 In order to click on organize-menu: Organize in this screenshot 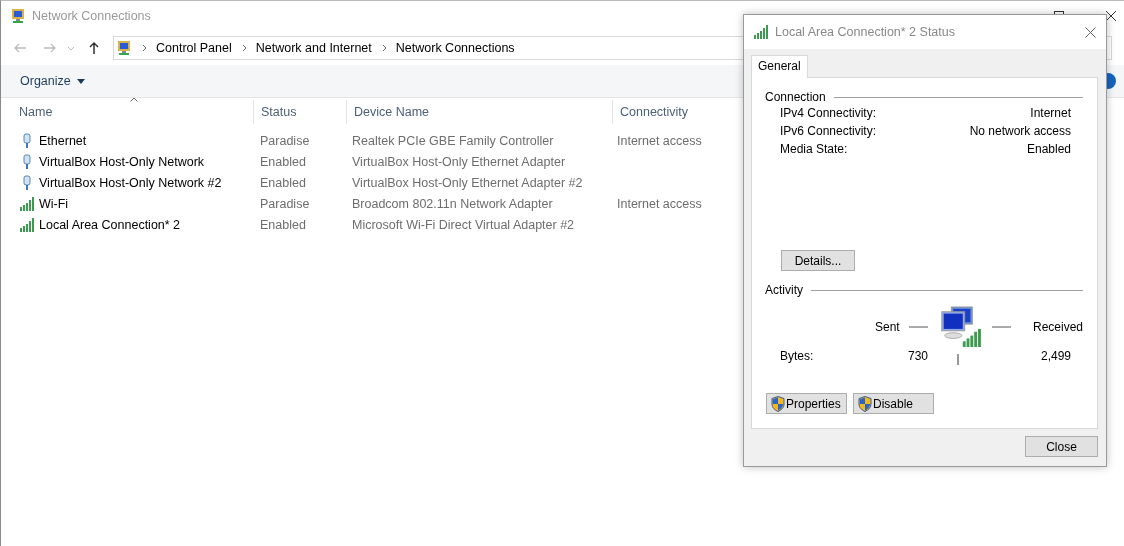, I will do `click(52, 81)`.